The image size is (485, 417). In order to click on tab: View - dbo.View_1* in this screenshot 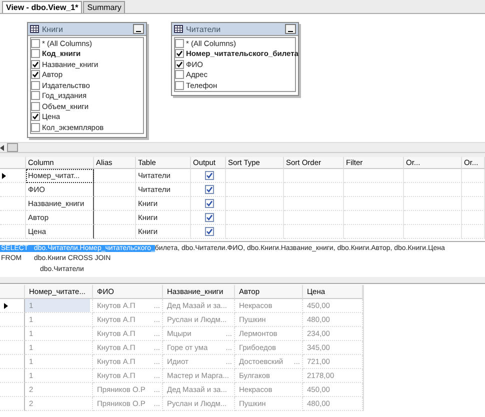, I will do `click(42, 7)`.